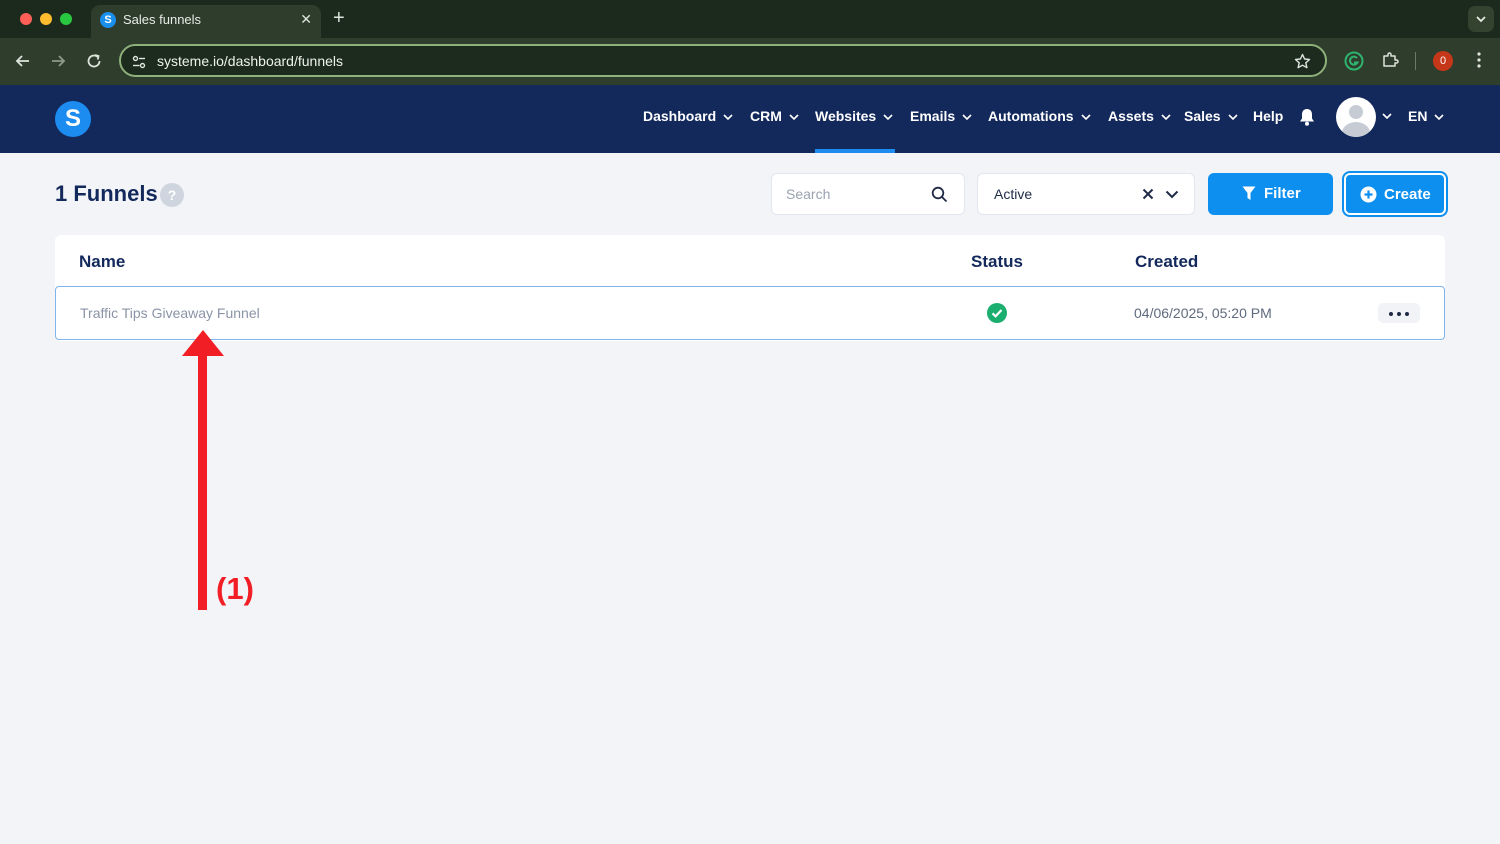 This screenshot has width=1500, height=844. I want to click on nav-emails: Emails, so click(941, 116).